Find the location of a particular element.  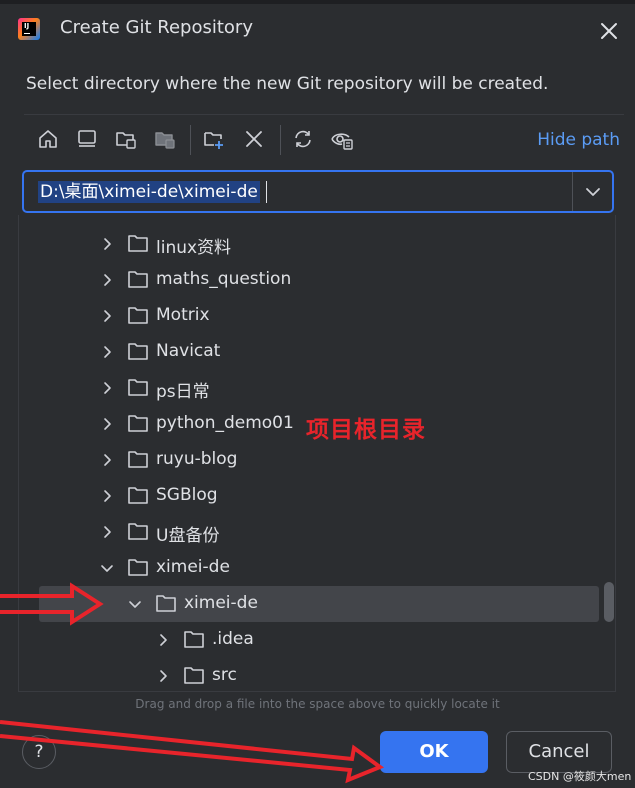

tree-row: ximei-de is located at coordinates (309, 568).